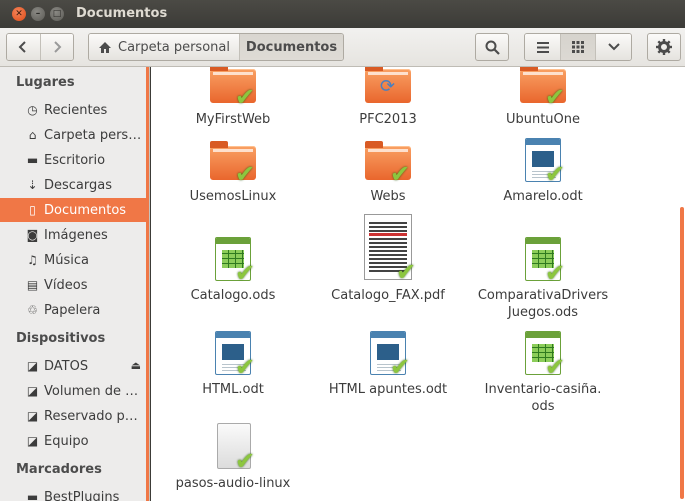 The height and width of the screenshot is (501, 685). Describe the element at coordinates (74, 235) in the screenshot. I see `sidebar-item-imagenes: ◙ Imágenes` at that location.